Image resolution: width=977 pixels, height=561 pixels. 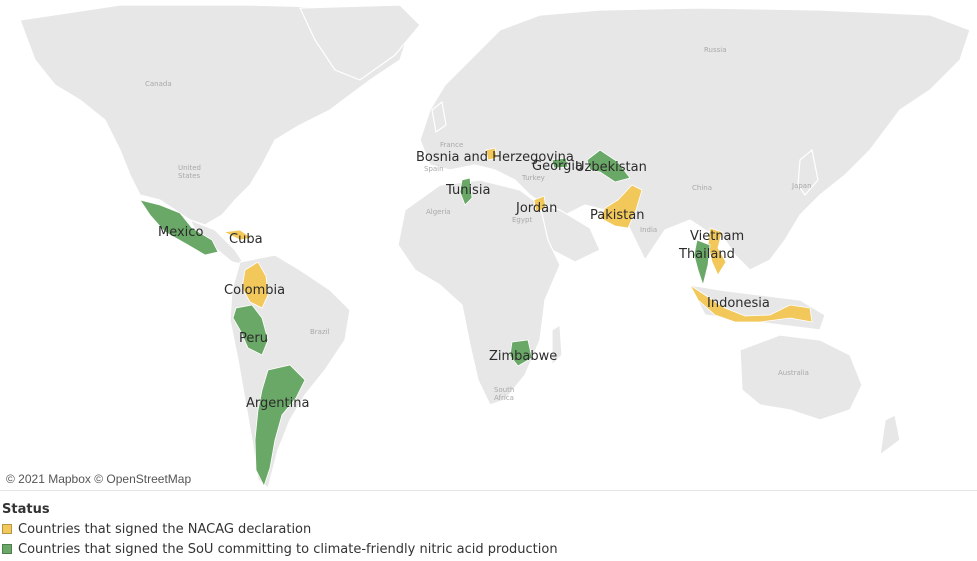 I want to click on label-spain: Spain, so click(x=434, y=169).